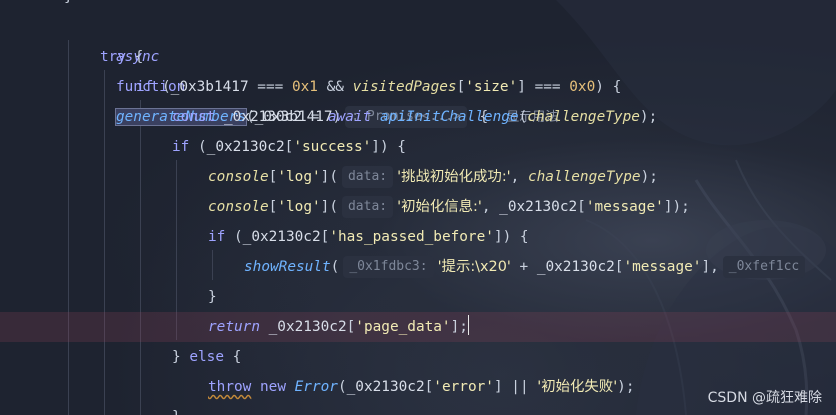  What do you see at coordinates (491, 87) in the screenshot?
I see `string-literal: 'size'` at bounding box center [491, 87].